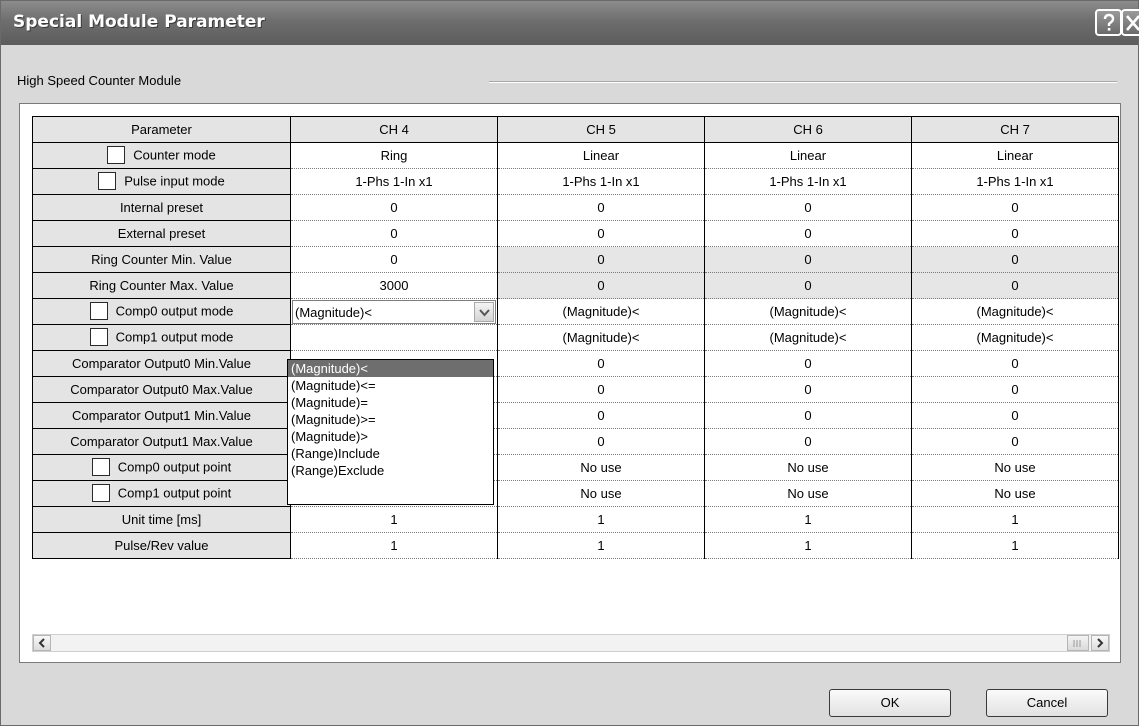  What do you see at coordinates (394, 337) in the screenshot?
I see `parameter-value-cell` at bounding box center [394, 337].